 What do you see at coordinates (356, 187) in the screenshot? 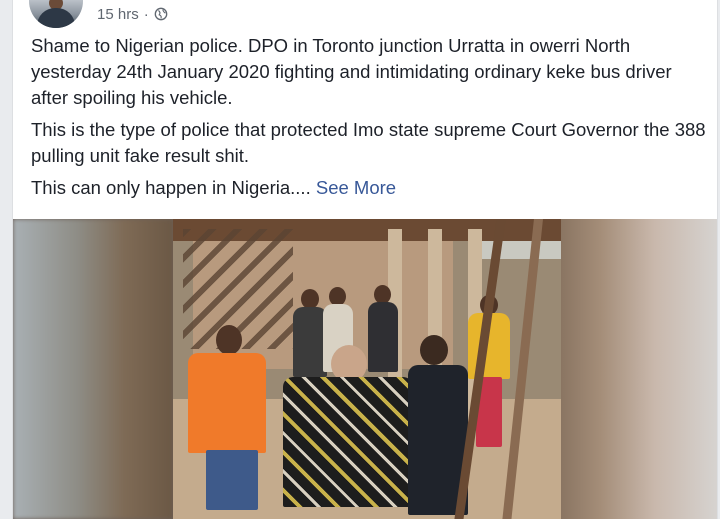
I see `see-more-link: See More` at bounding box center [356, 187].